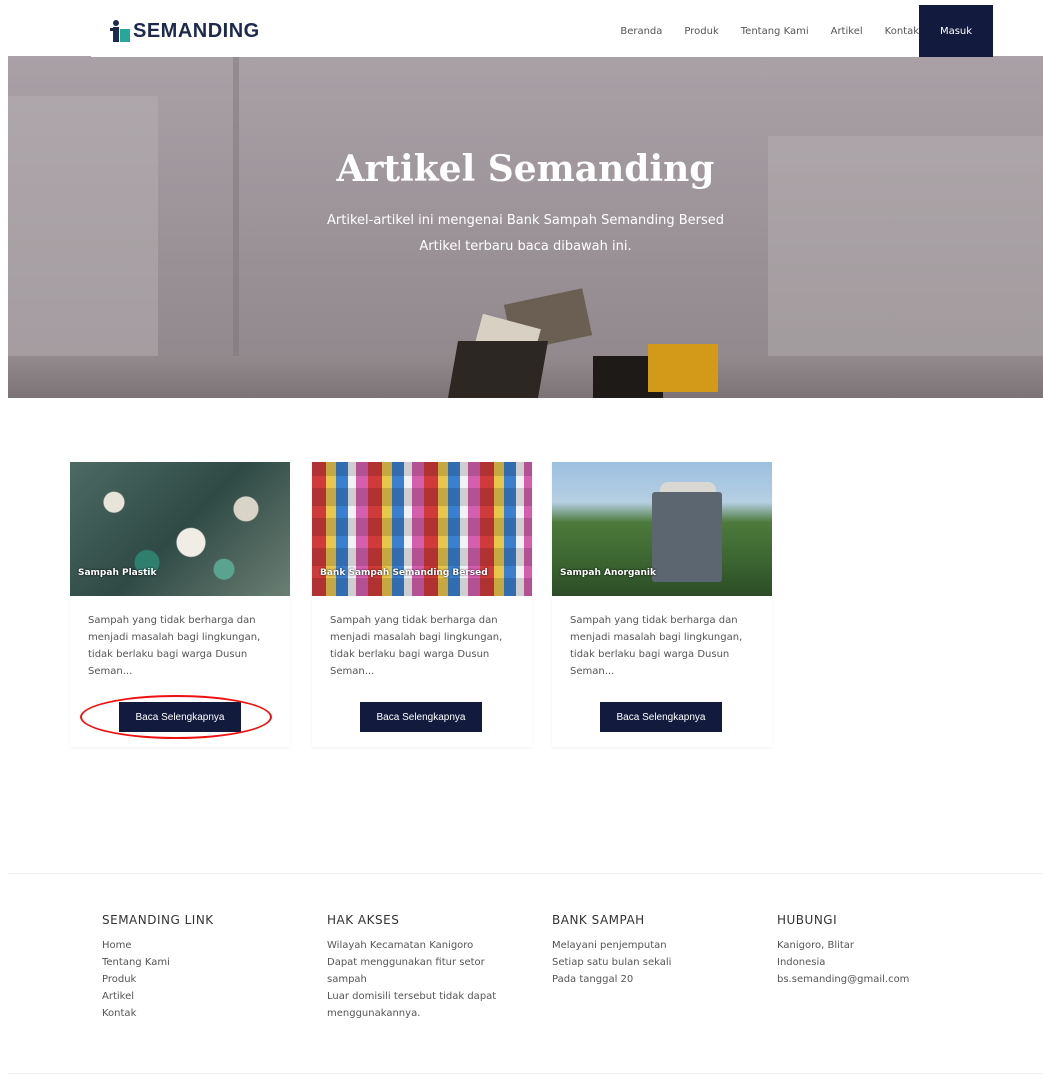 Image resolution: width=1043 pixels, height=1076 pixels. What do you see at coordinates (525, 246) in the screenshot?
I see `hero-subtitle-line: Artikel terbaru baca dibawah ini.` at bounding box center [525, 246].